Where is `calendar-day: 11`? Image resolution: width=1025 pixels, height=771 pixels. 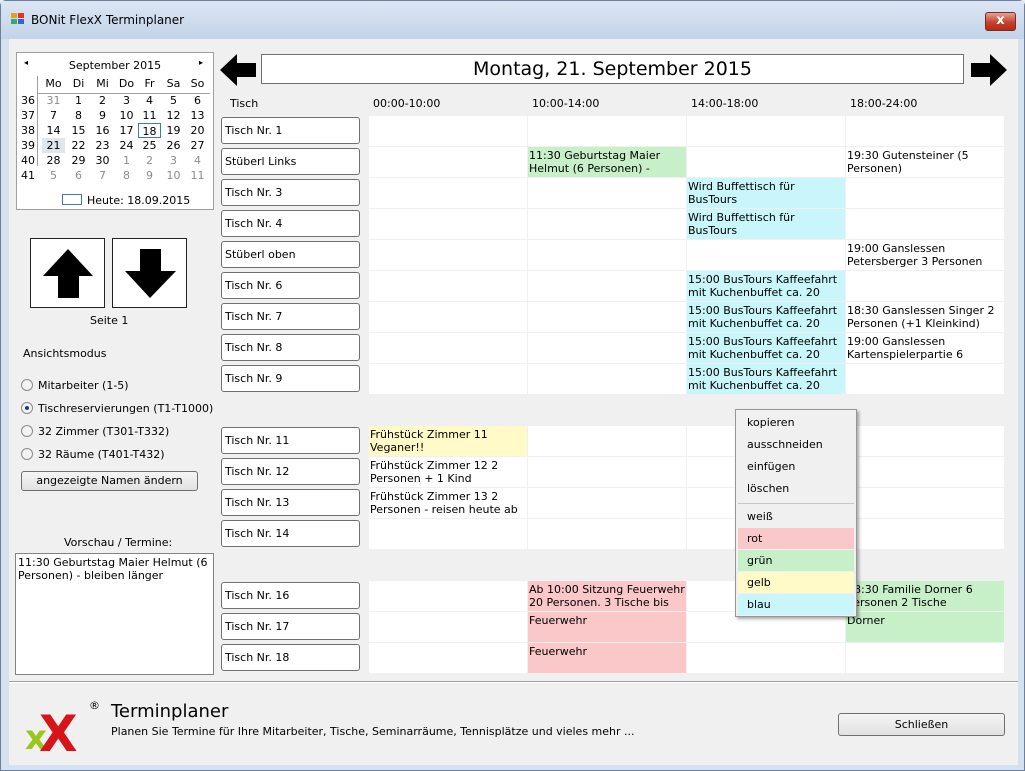 calendar-day: 11 is located at coordinates (197, 175).